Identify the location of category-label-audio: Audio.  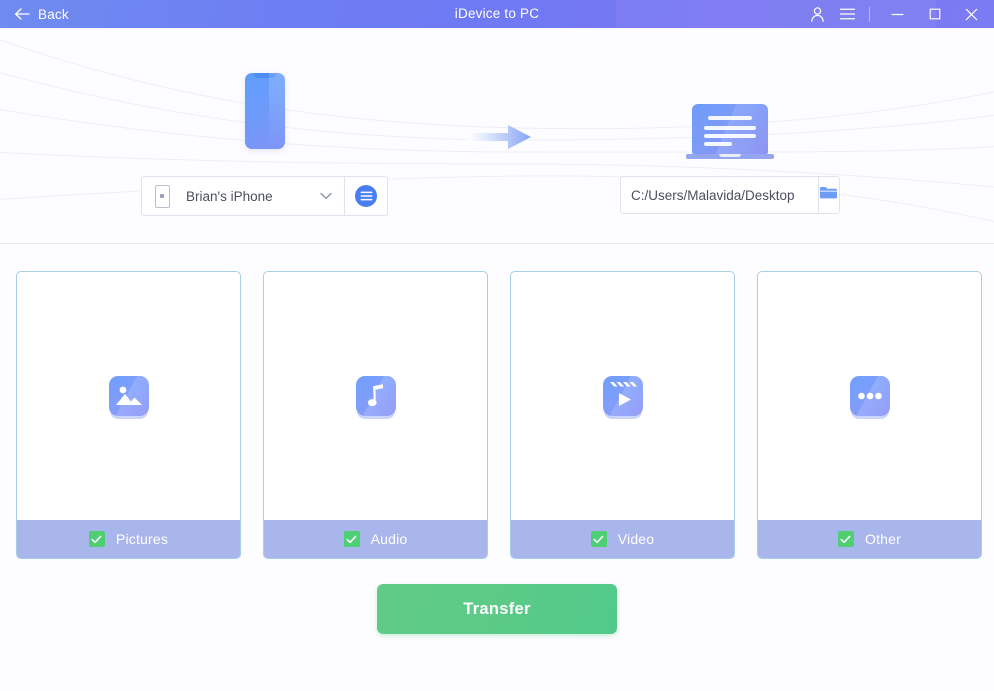
(389, 539).